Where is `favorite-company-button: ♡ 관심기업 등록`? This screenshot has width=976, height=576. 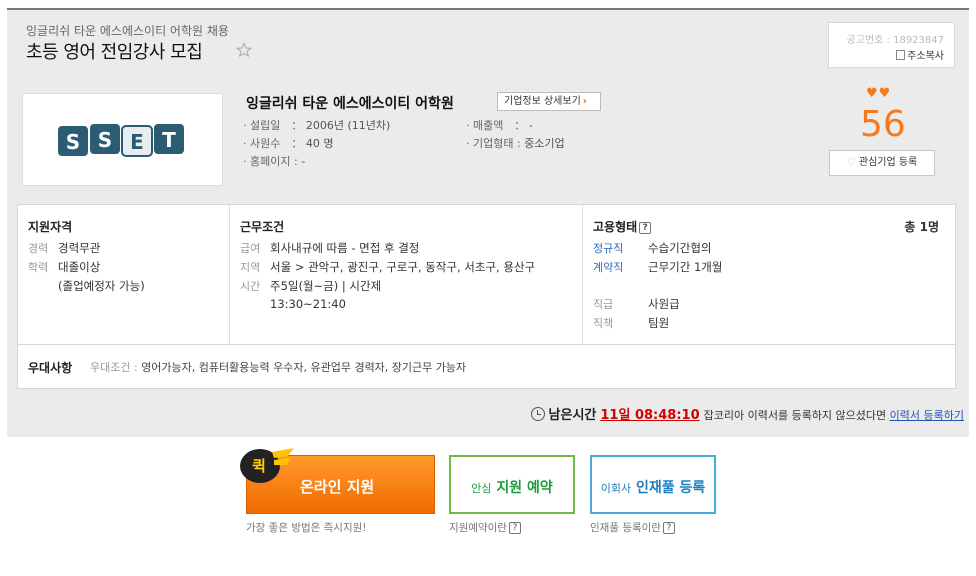 favorite-company-button: ♡ 관심기업 등록 is located at coordinates (882, 163).